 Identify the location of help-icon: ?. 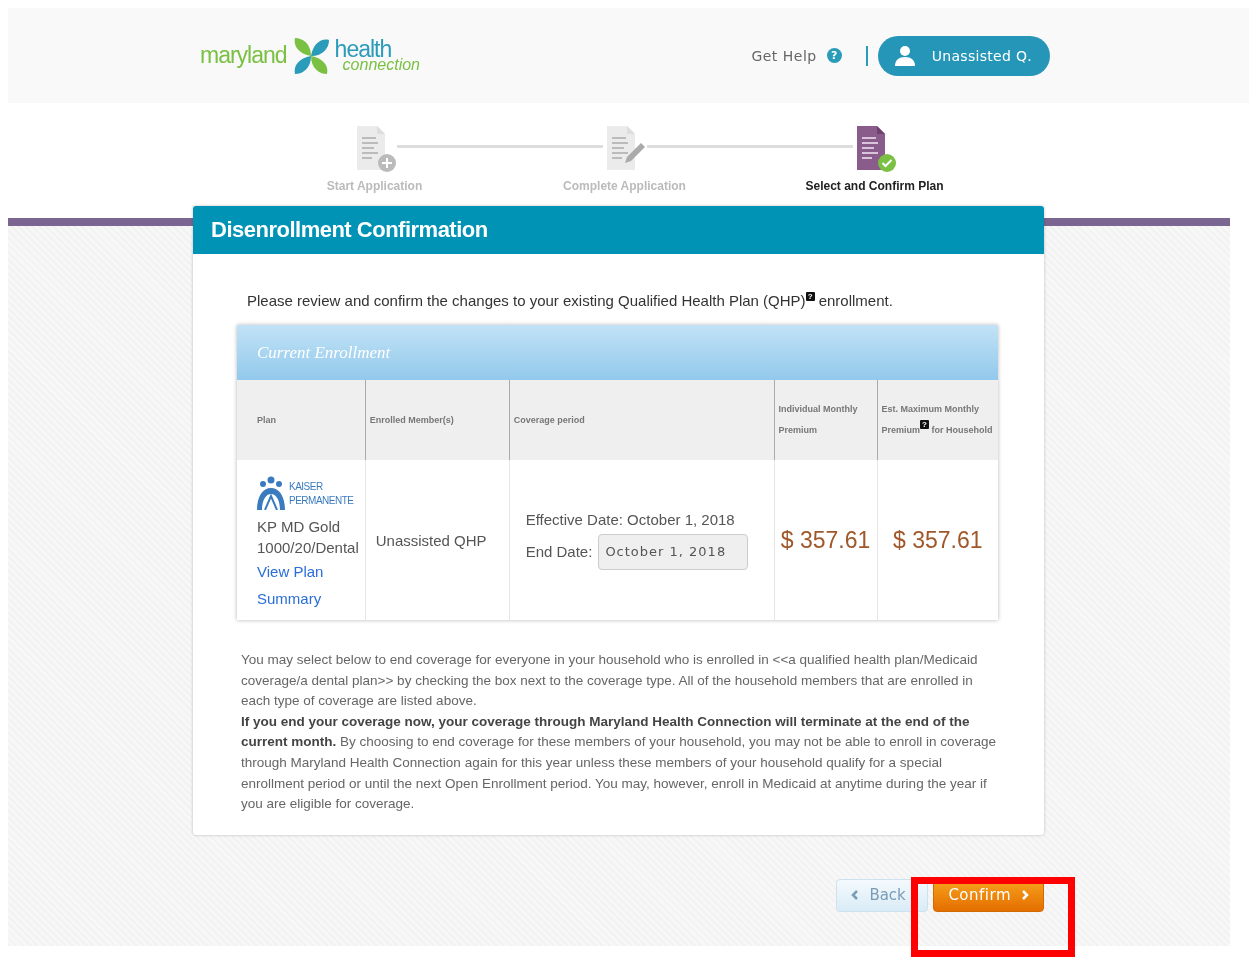
(834, 55).